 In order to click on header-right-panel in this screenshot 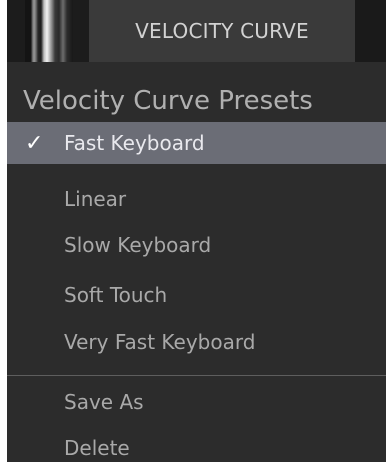, I will do `click(370, 31)`.